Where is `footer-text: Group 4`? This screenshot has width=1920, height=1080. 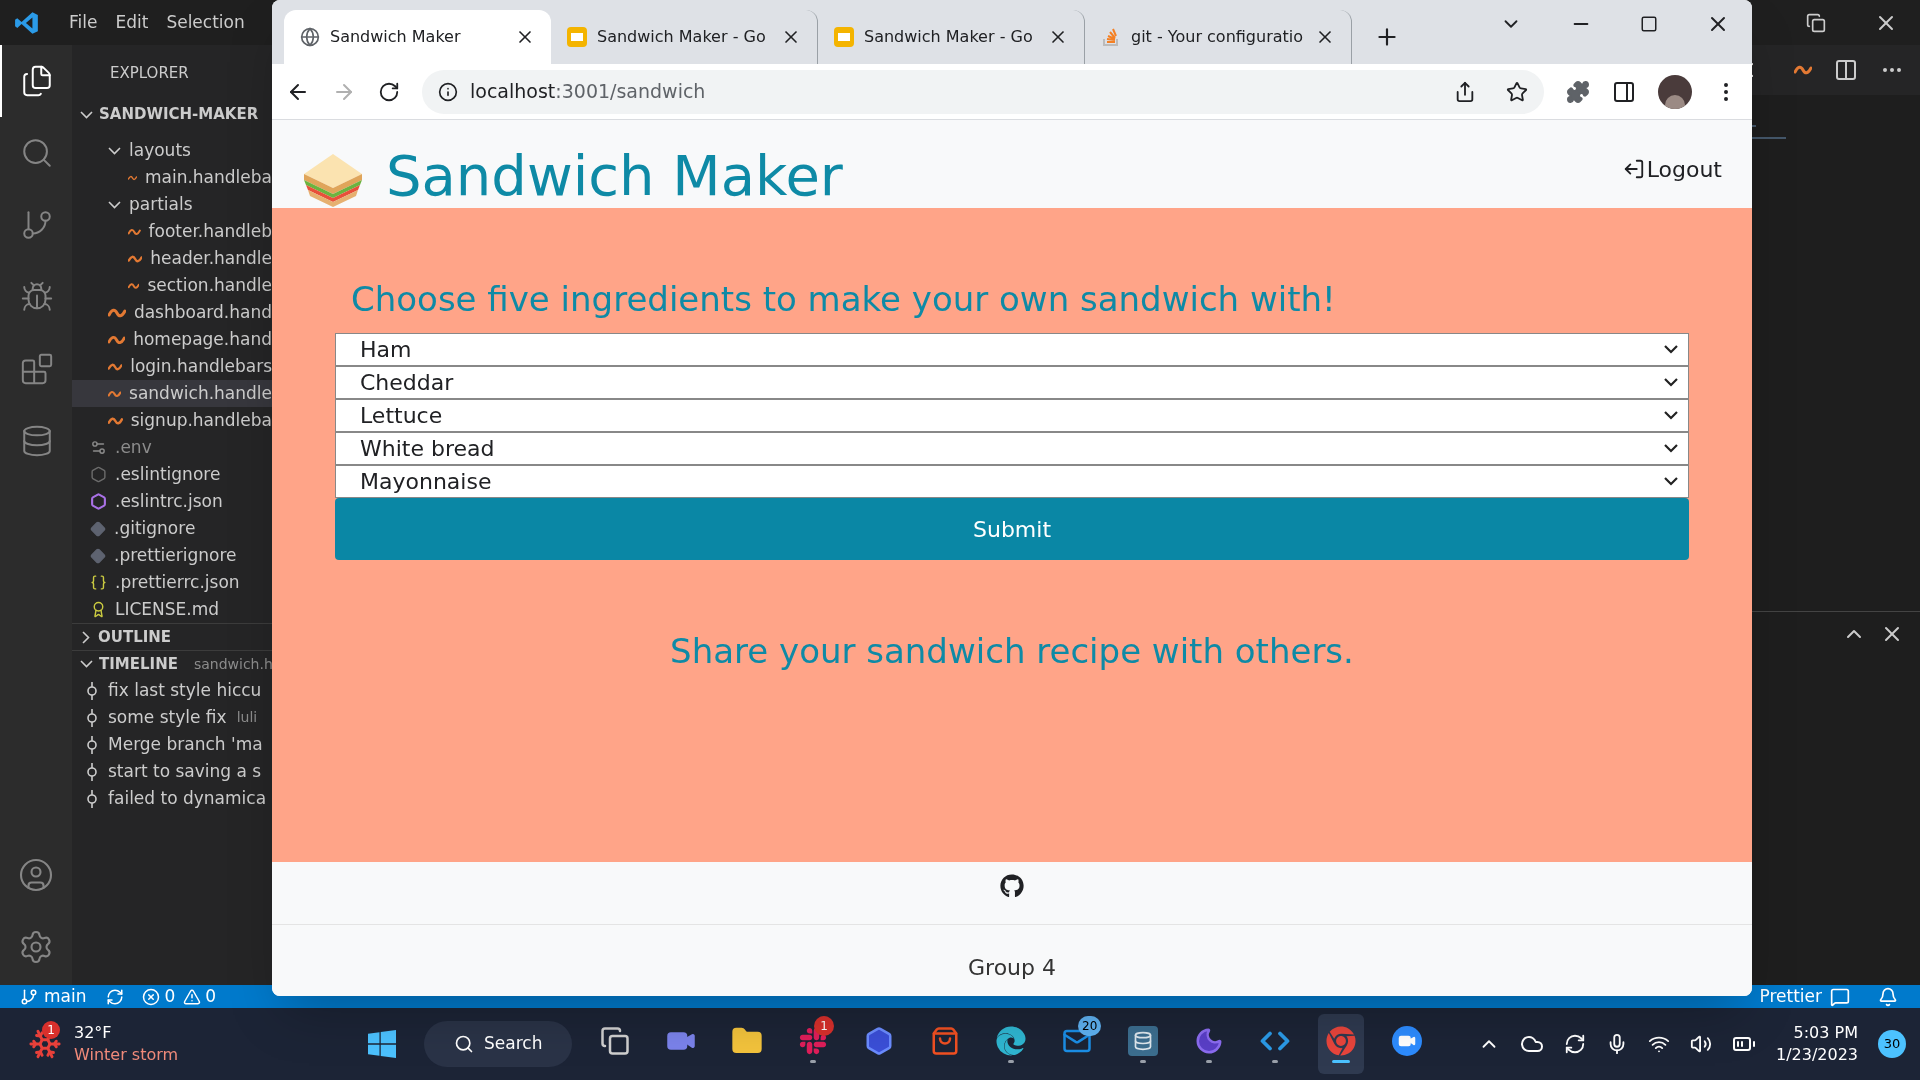 footer-text: Group 4 is located at coordinates (1012, 968).